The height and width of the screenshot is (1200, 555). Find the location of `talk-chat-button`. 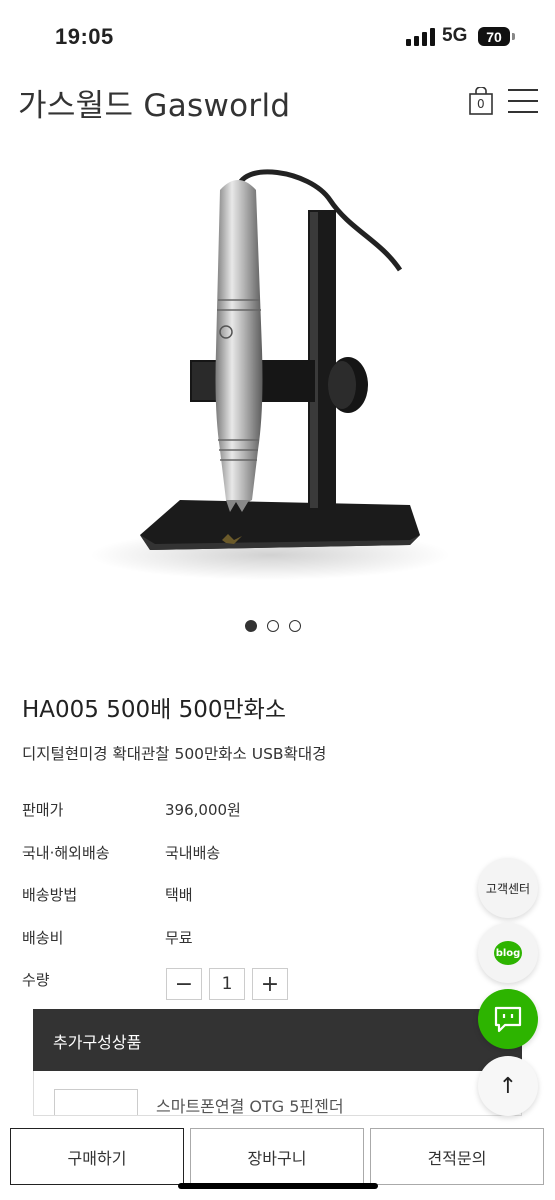

talk-chat-button is located at coordinates (508, 1019).